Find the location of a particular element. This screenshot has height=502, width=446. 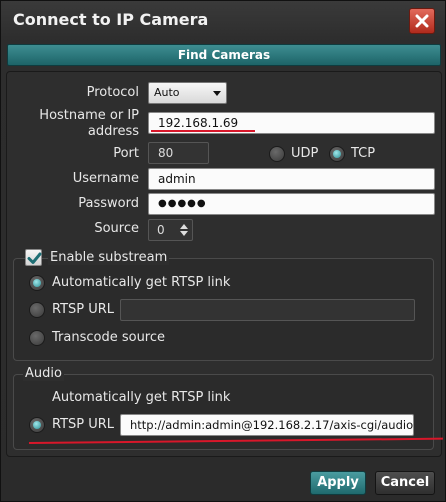

protocol-select: Auto is located at coordinates (187, 93).